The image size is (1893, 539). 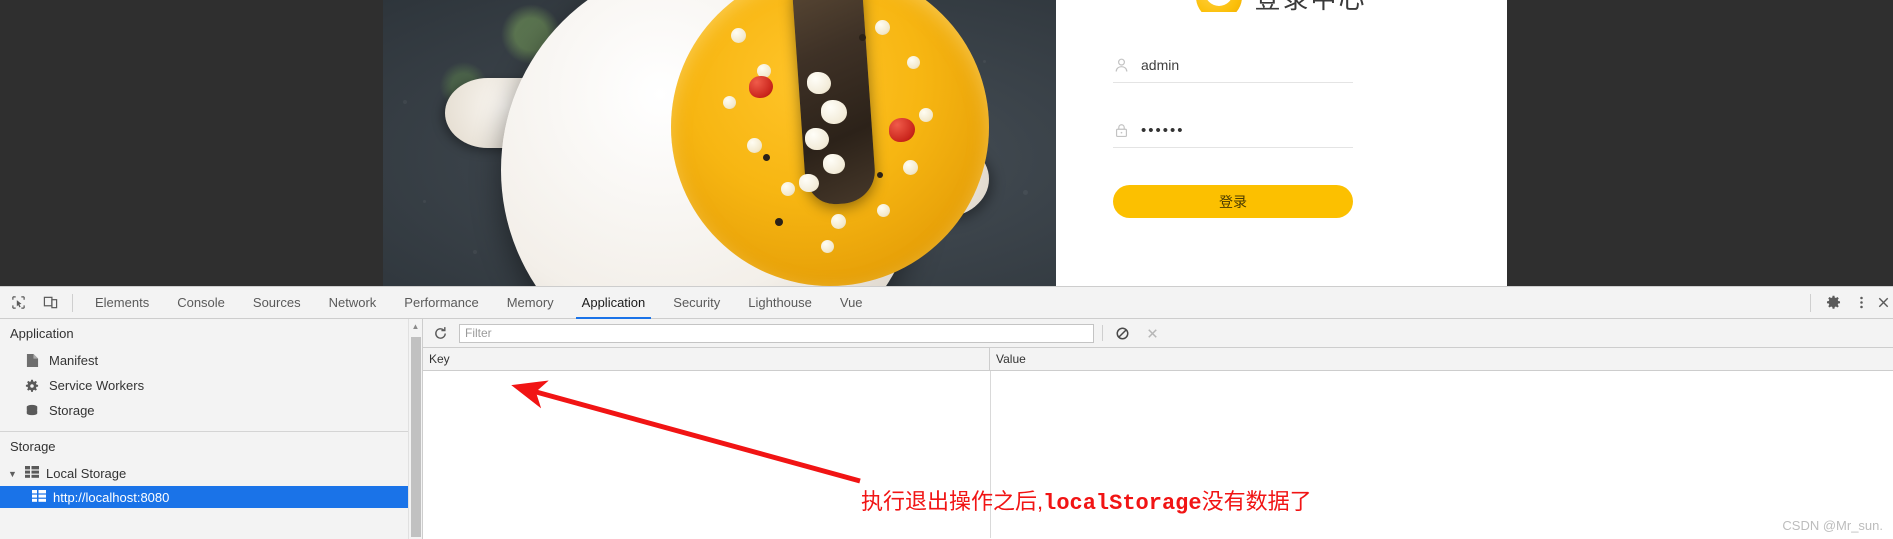 I want to click on bowl, so click(x=745, y=143).